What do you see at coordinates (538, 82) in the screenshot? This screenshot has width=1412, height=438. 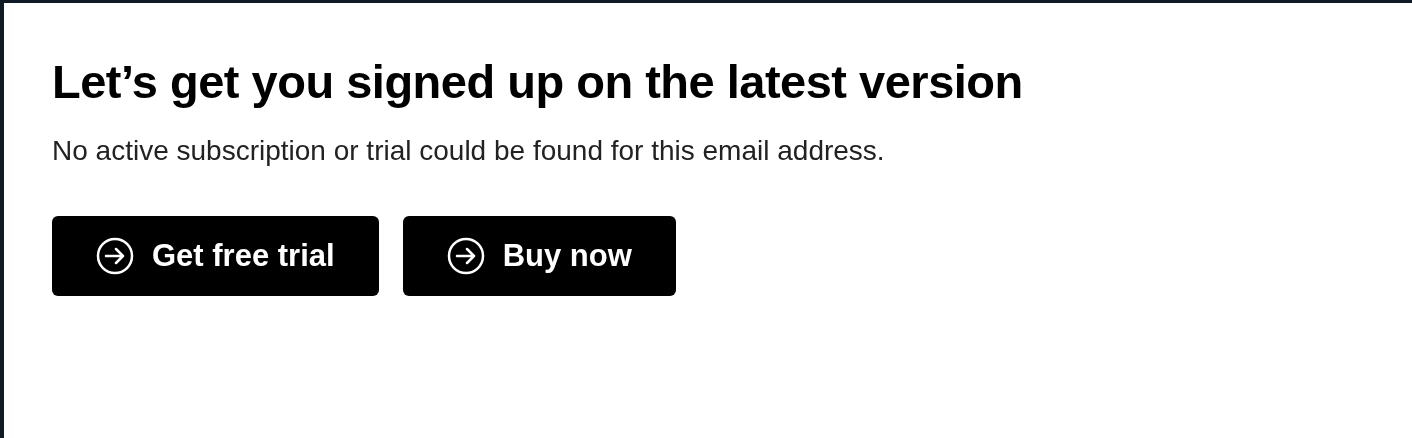 I see `dialog-heading: Let’s get you signed up on the latest version` at bounding box center [538, 82].